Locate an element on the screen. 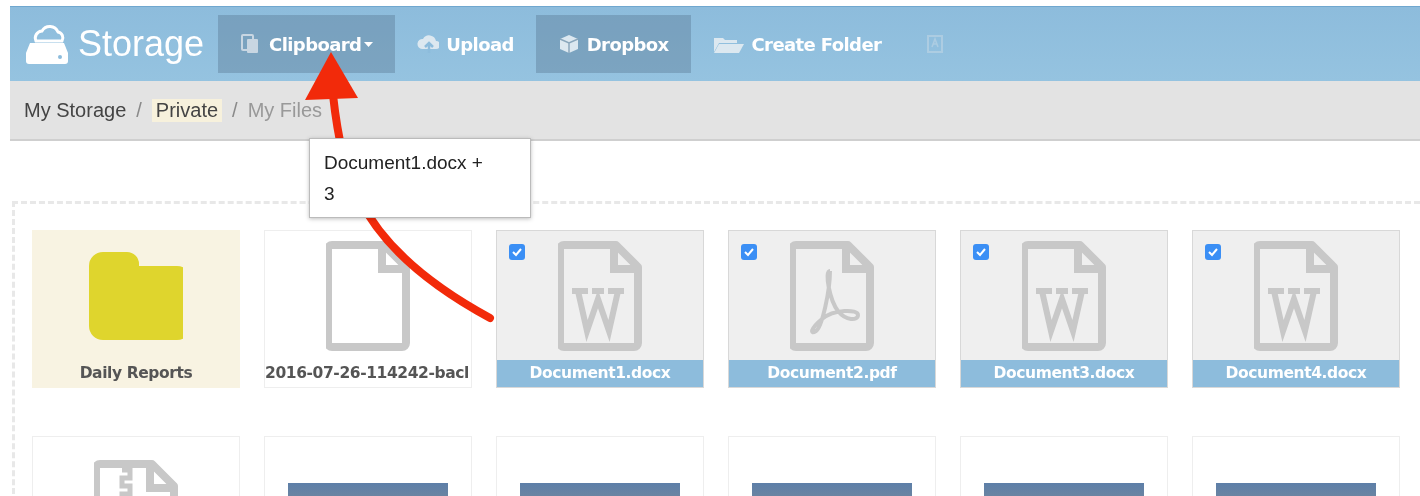 The width and height of the screenshot is (1420, 496). toolbar-button: Create Folder is located at coordinates (797, 44).